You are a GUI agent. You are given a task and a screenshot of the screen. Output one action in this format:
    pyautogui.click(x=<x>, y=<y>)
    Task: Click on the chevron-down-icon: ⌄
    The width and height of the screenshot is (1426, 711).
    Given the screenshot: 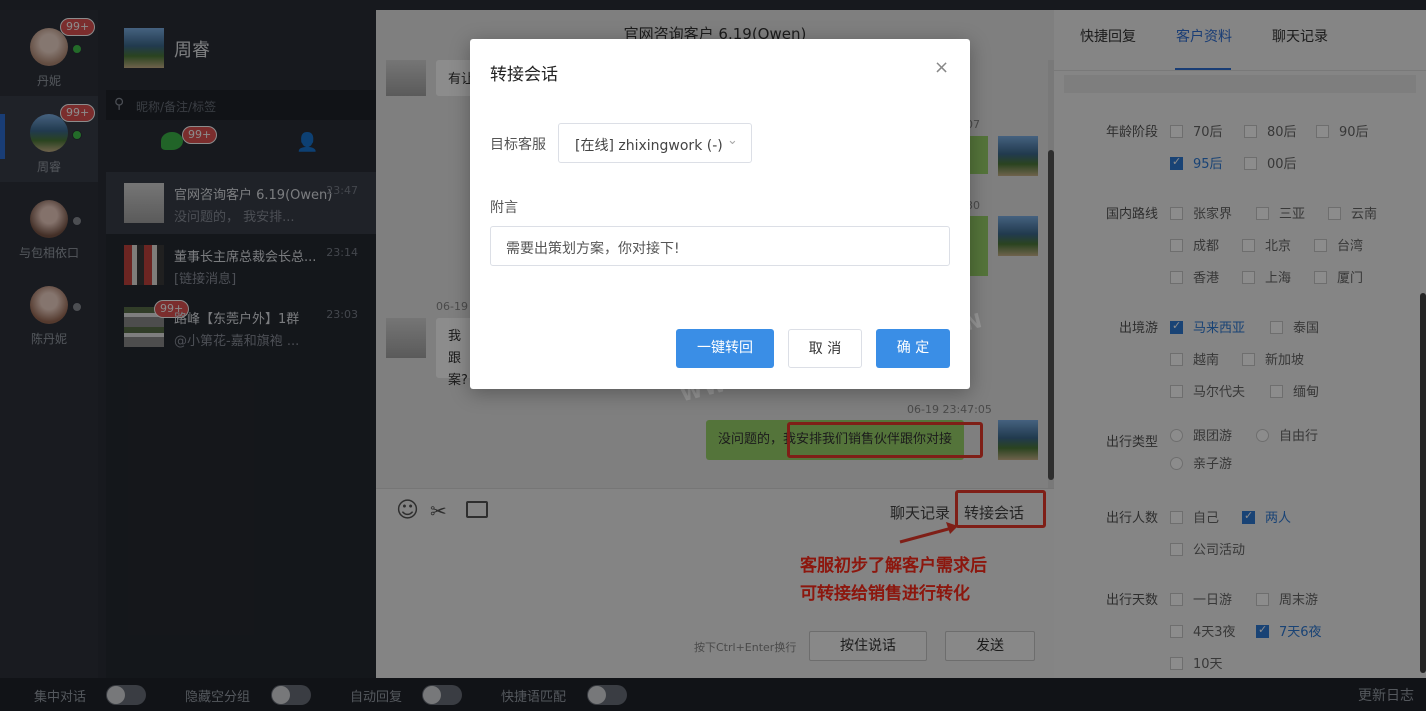 What is the action you would take?
    pyautogui.click(x=732, y=140)
    